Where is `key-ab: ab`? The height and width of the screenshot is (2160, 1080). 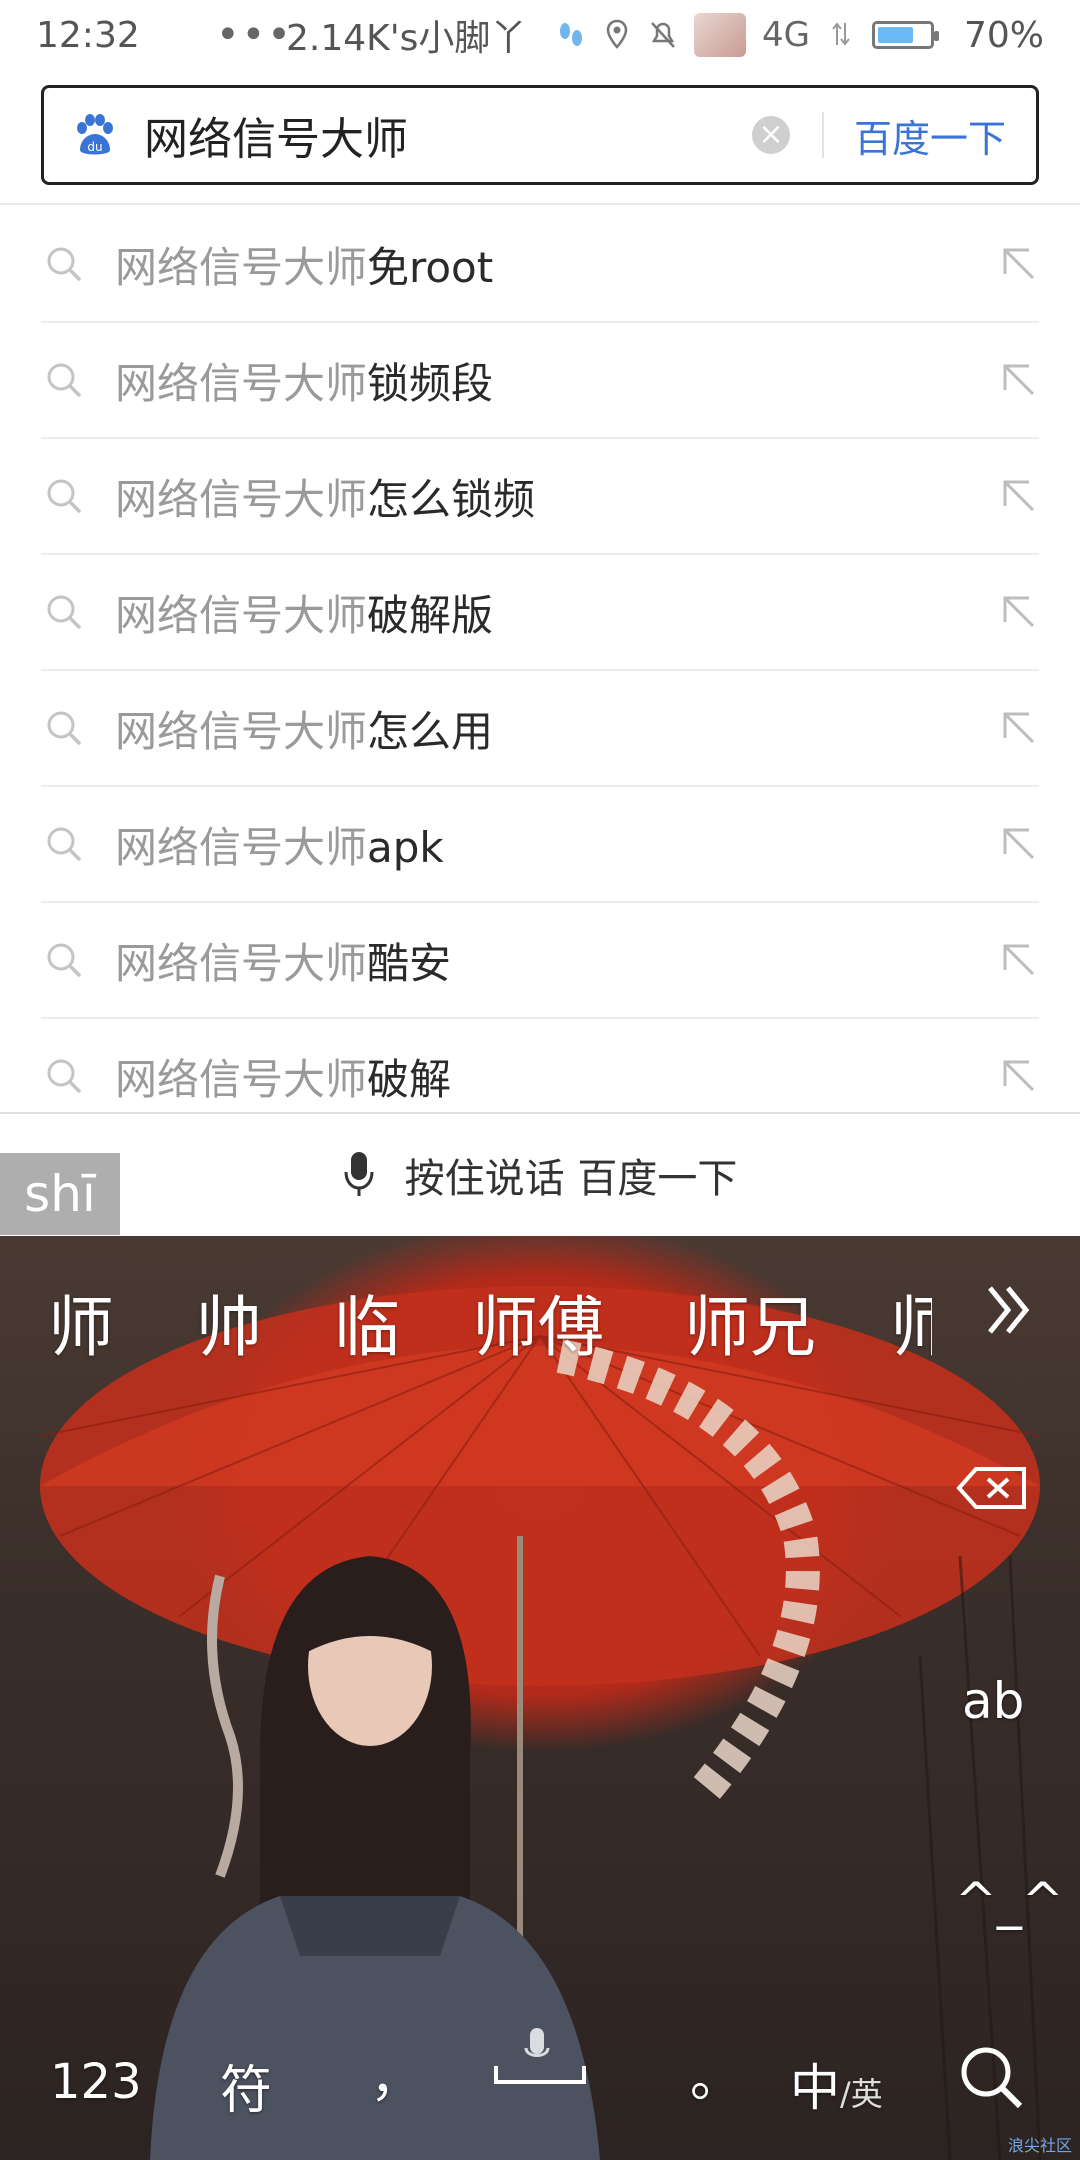 key-ab: ab is located at coordinates (993, 1701).